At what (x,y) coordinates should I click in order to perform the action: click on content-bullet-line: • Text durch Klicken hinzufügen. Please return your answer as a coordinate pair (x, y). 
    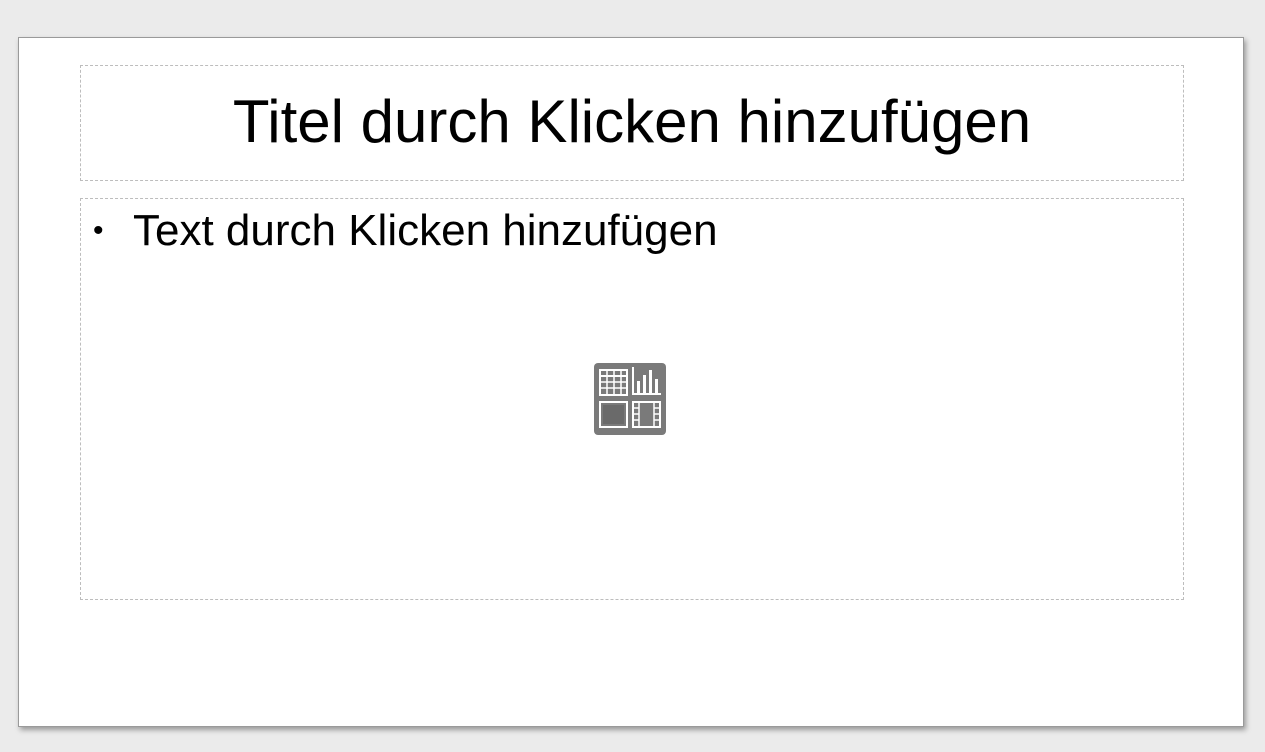
    Looking at the image, I should click on (405, 231).